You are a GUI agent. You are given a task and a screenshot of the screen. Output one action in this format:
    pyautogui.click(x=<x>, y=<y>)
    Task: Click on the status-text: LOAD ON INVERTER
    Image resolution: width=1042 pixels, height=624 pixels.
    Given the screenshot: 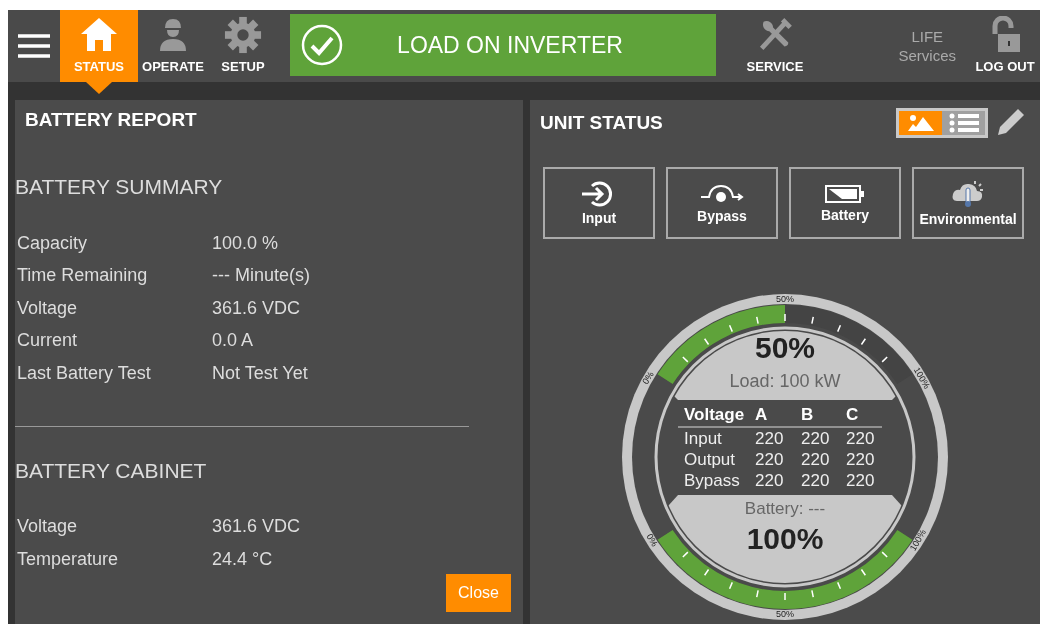 What is the action you would take?
    pyautogui.click(x=510, y=45)
    